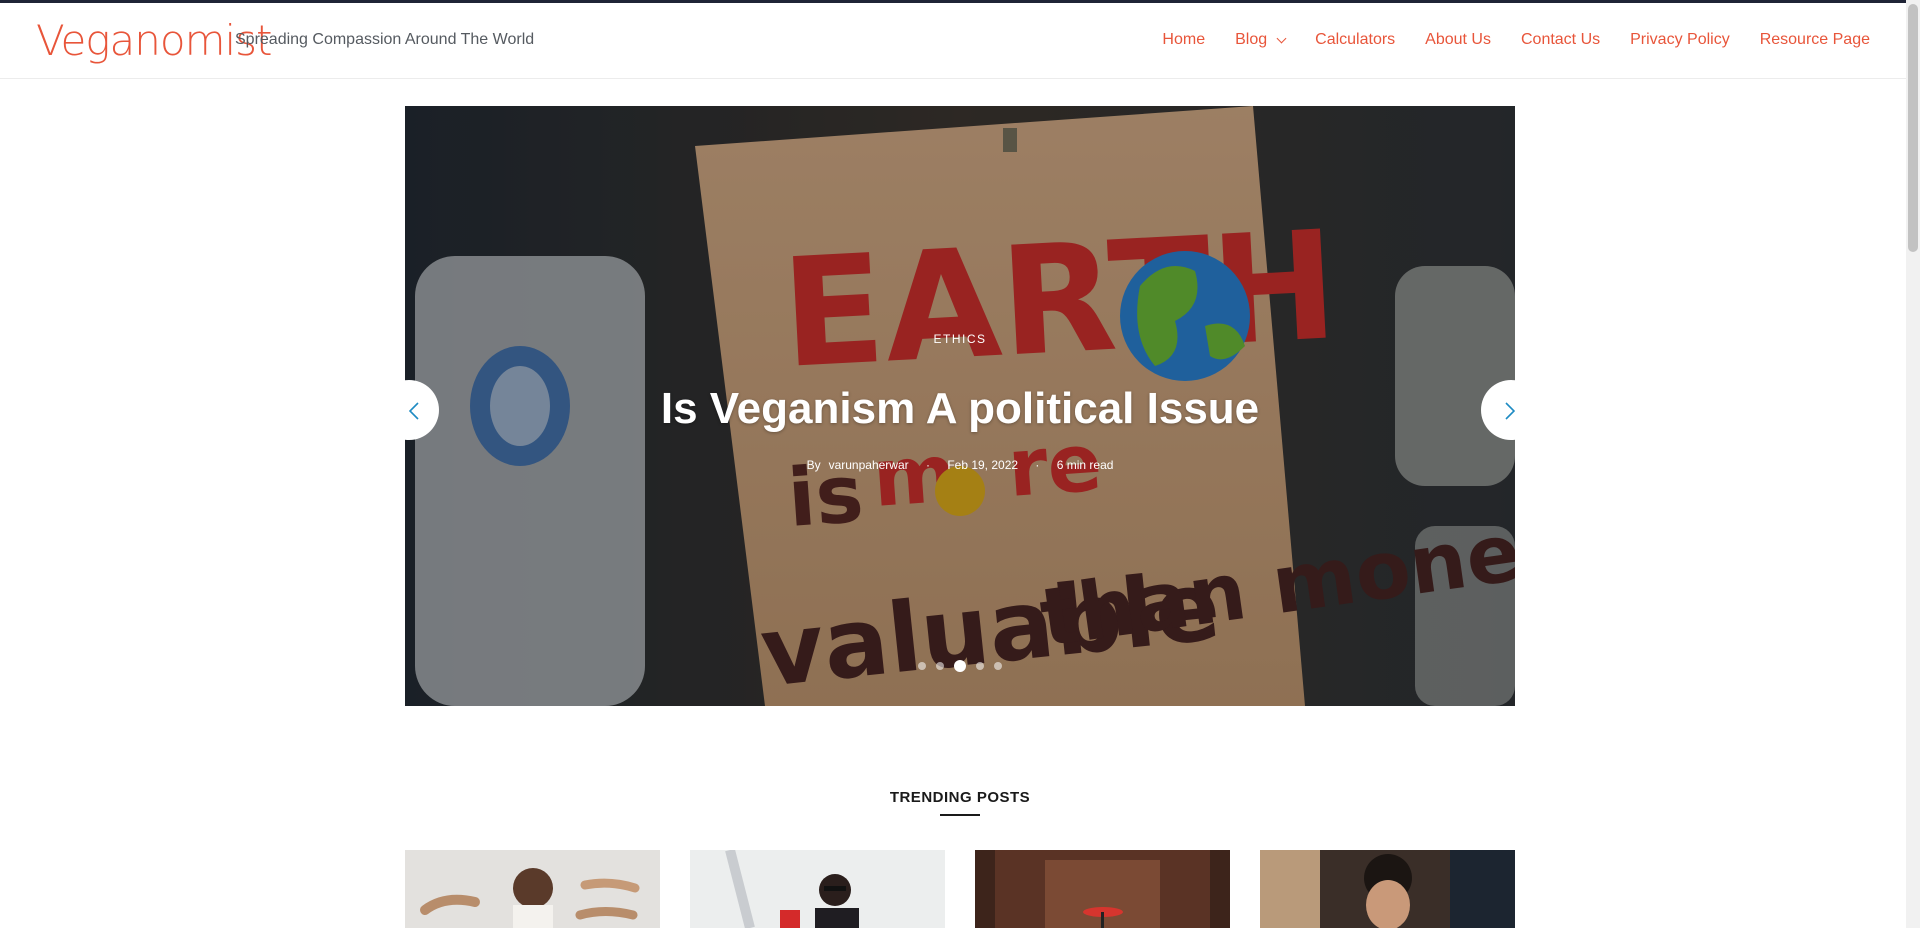  I want to click on nav-label: Calculators, so click(1355, 39).